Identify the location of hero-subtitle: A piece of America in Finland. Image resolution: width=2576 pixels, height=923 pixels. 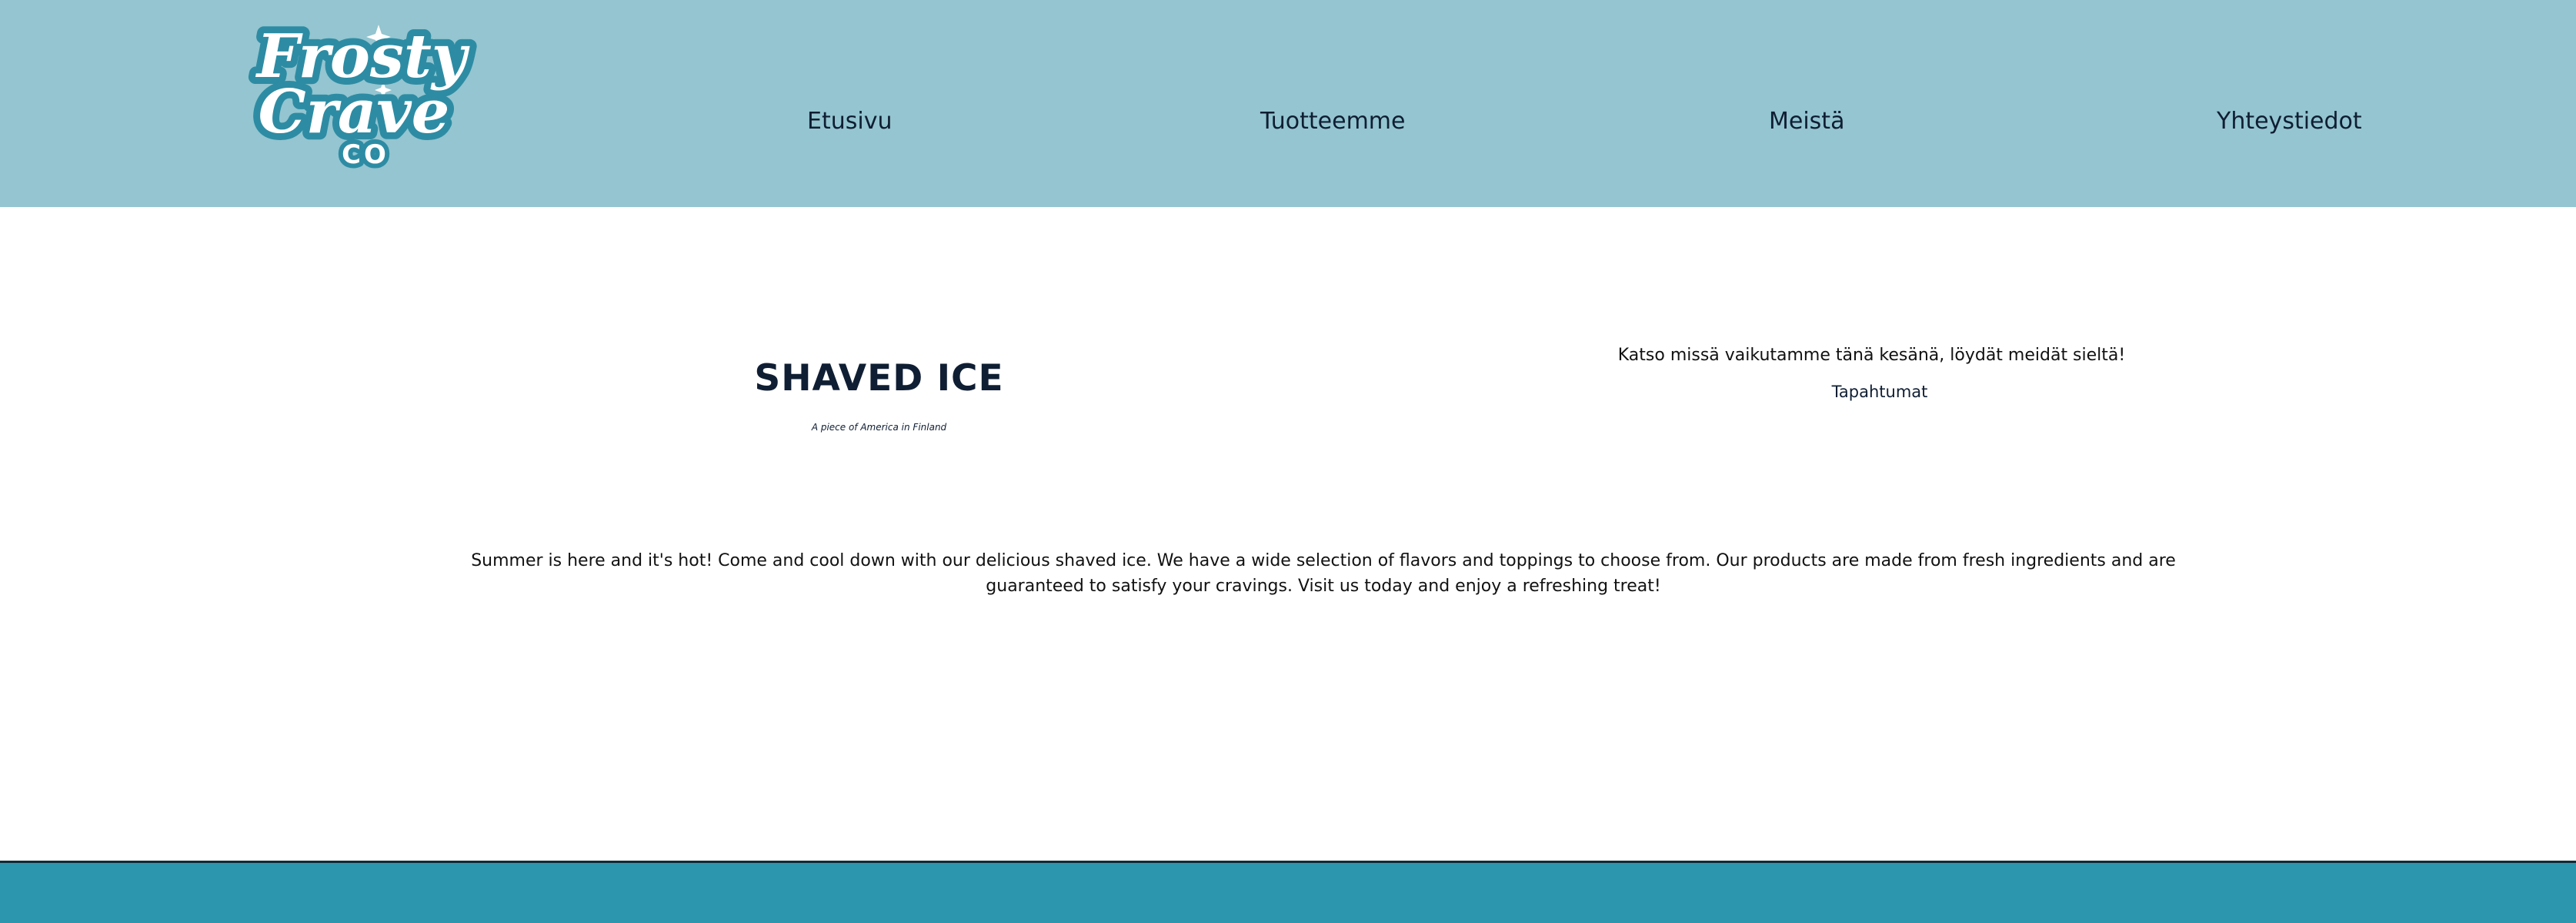
(879, 427).